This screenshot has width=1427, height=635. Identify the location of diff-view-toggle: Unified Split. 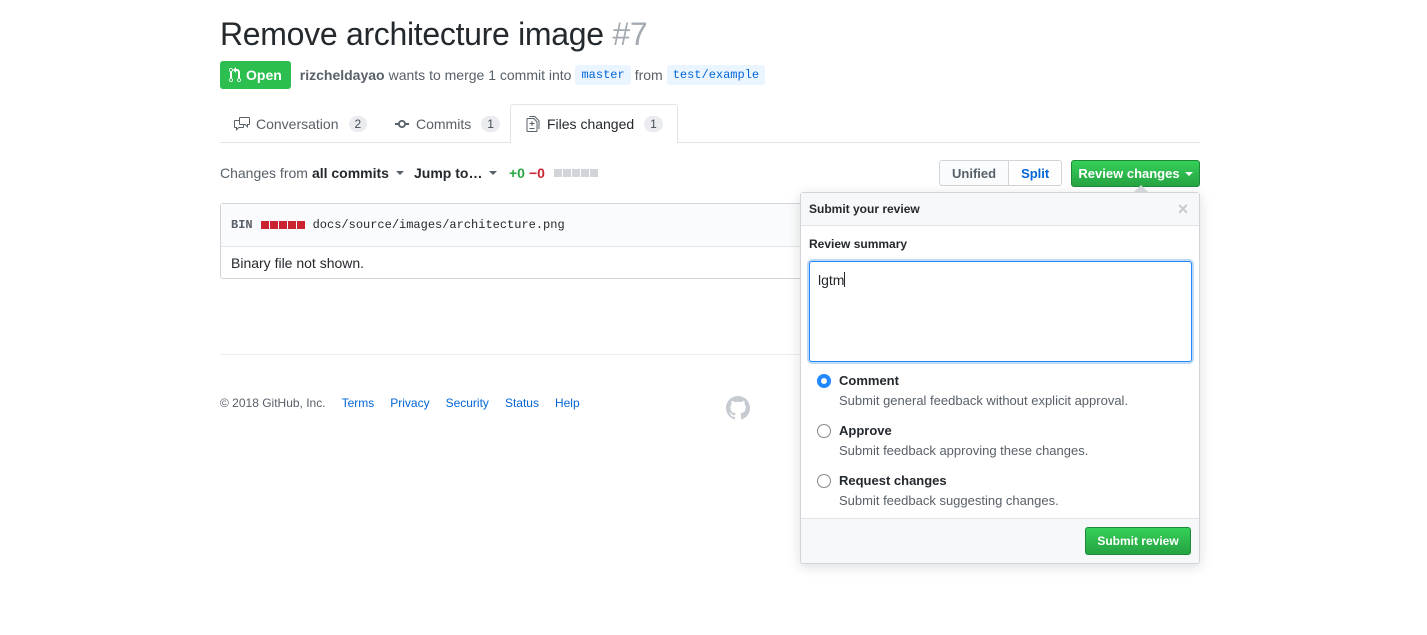
(1001, 173).